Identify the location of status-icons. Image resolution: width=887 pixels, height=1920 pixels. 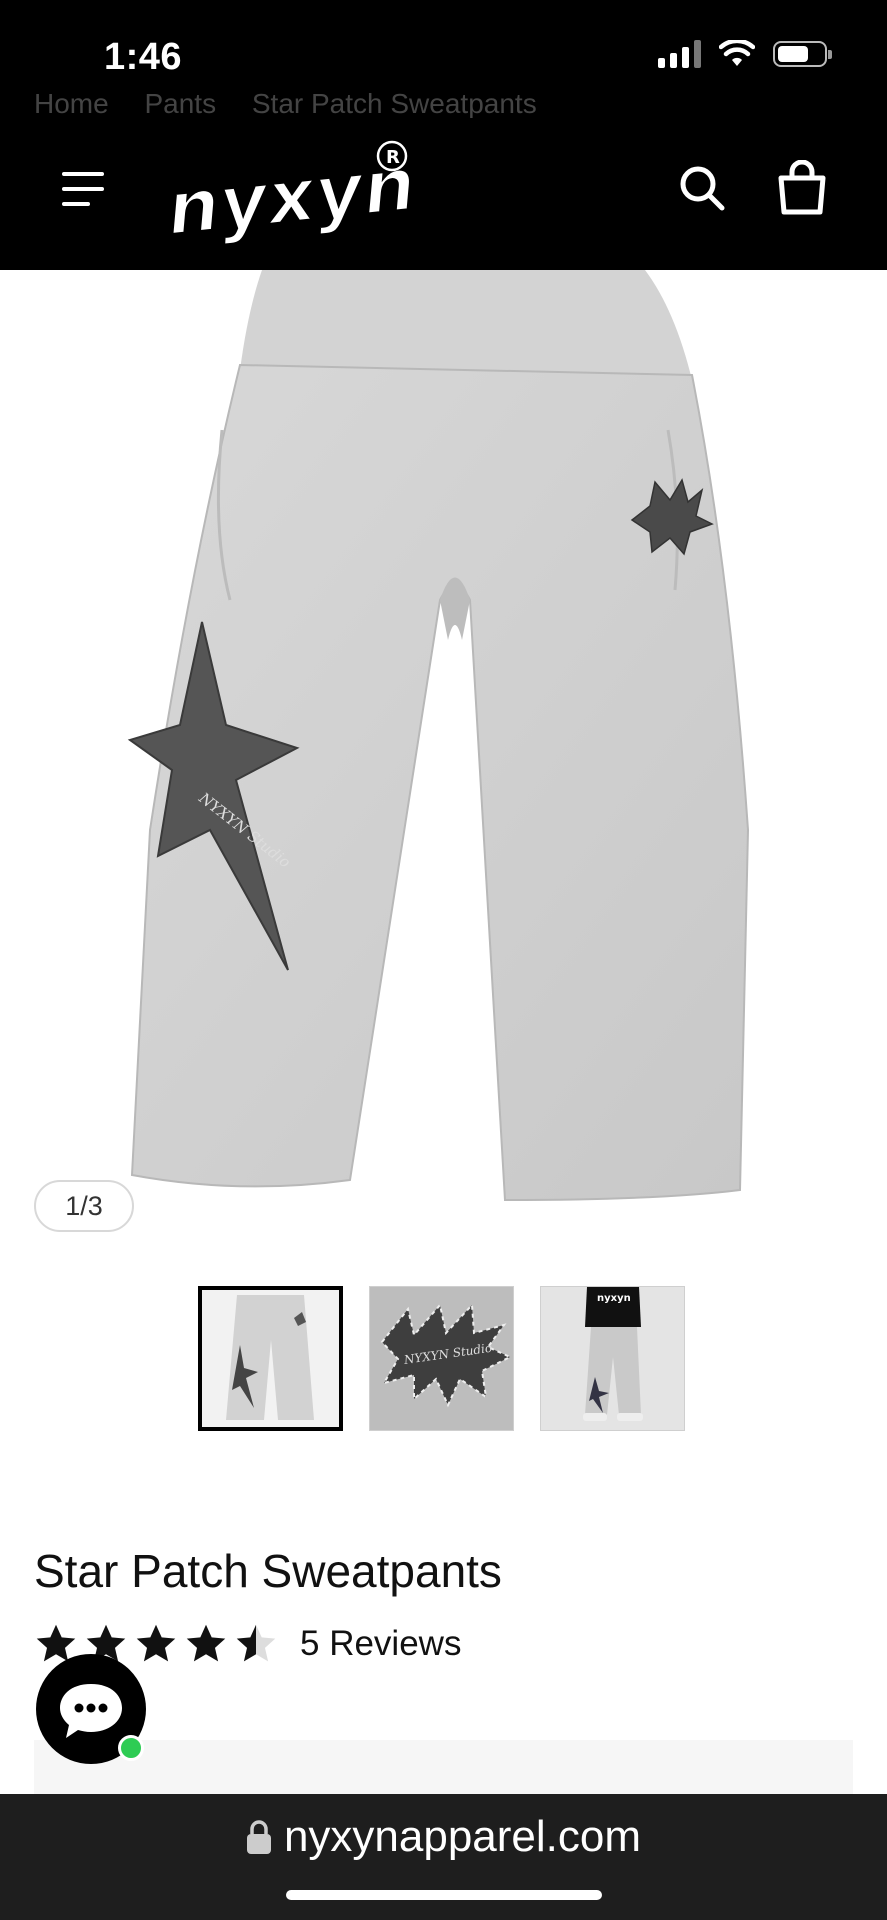
(745, 54).